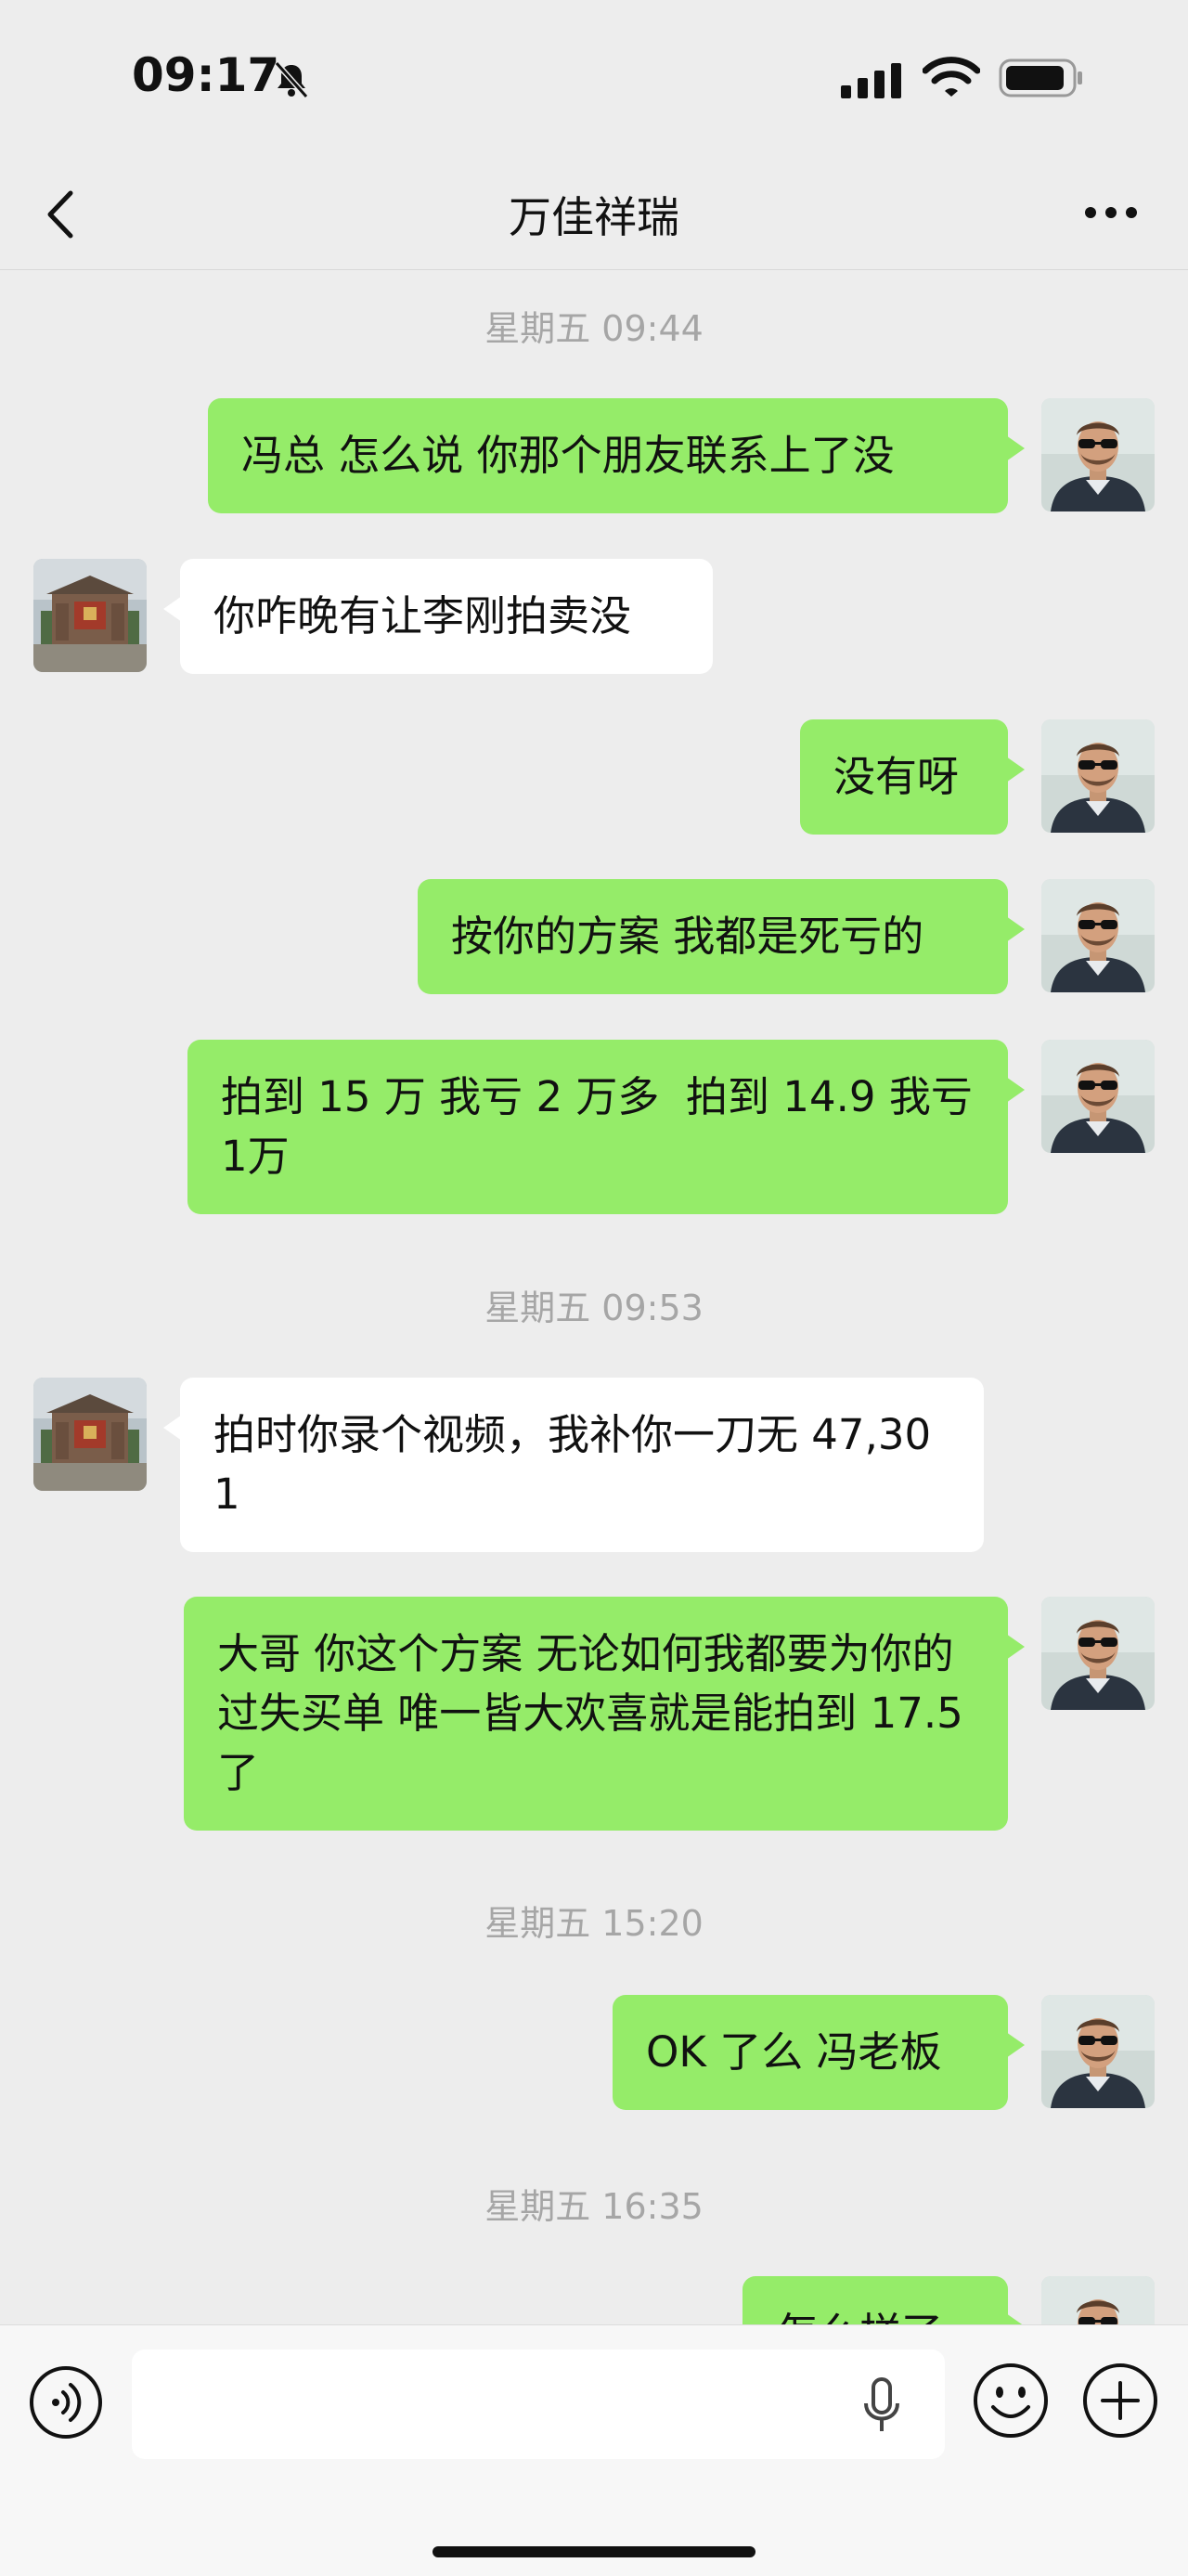 The image size is (1188, 2576). What do you see at coordinates (573, 1465) in the screenshot?
I see `message-bubble-received: 拍时你录个视频，我补你一刀无 47,301` at bounding box center [573, 1465].